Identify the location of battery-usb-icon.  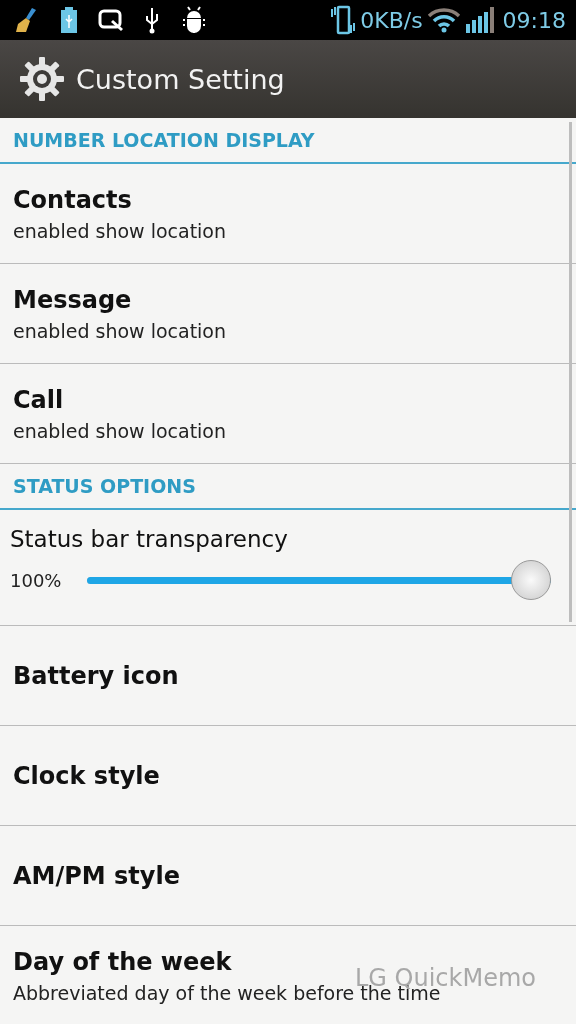
(69, 20).